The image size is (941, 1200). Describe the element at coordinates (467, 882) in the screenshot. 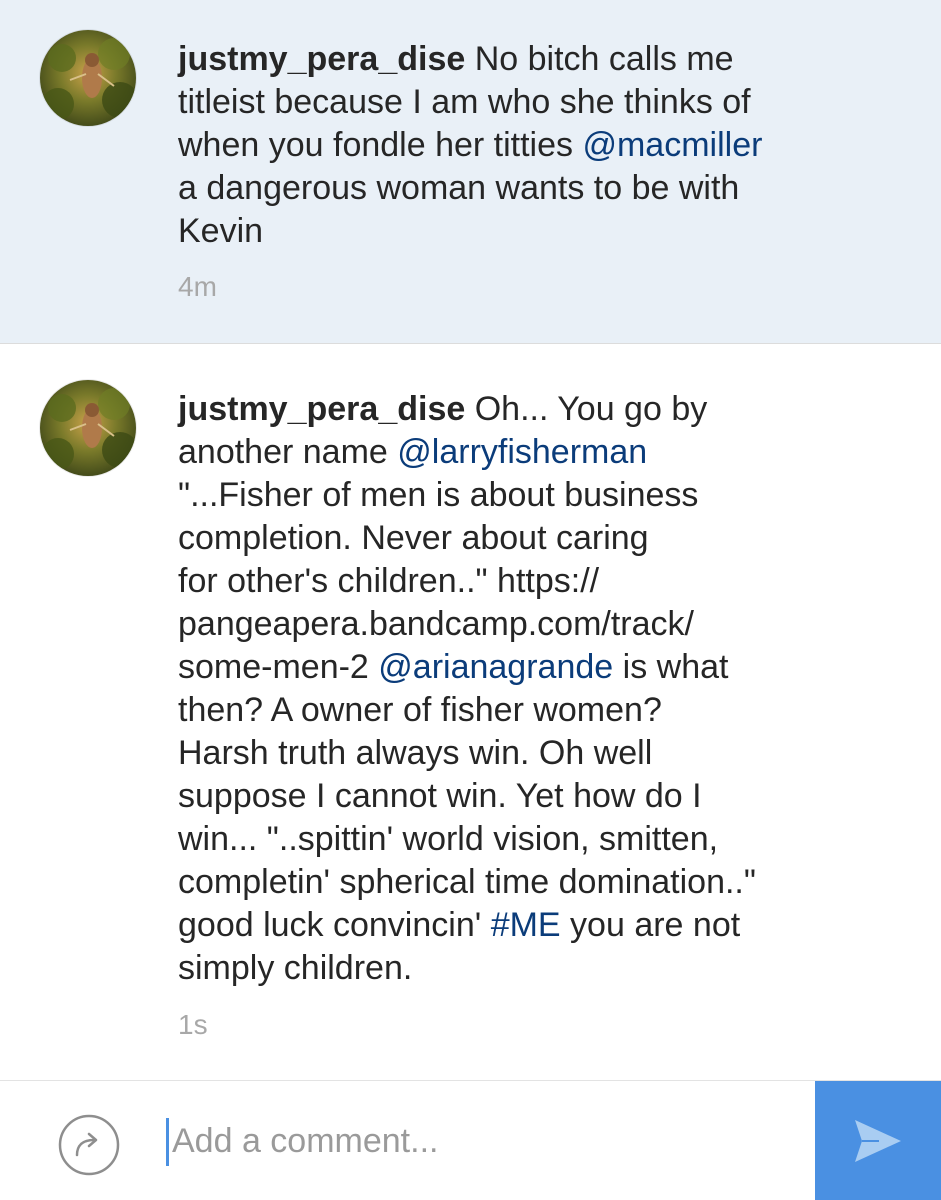

I see `comment-text-segment: completin' spherical time domination.."` at that location.